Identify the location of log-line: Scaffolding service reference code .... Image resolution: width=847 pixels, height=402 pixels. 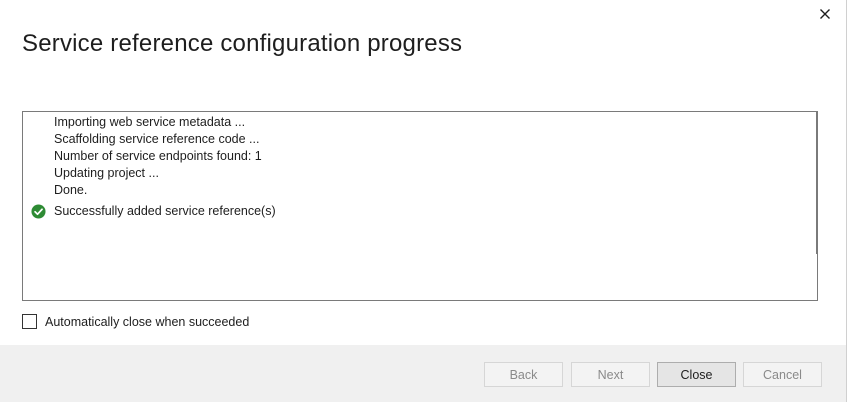
(420, 139).